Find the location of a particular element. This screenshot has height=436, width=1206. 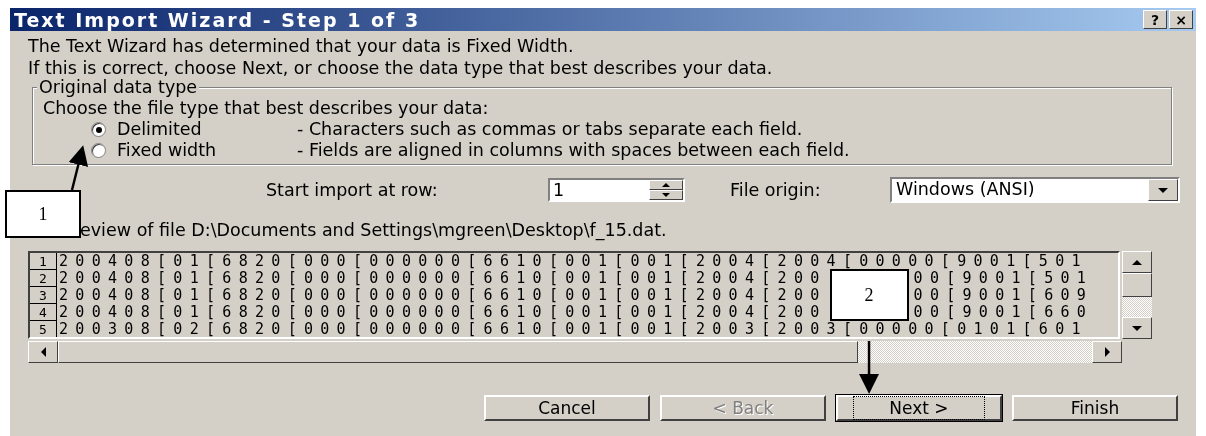

row-number: 1 is located at coordinates (43, 261).